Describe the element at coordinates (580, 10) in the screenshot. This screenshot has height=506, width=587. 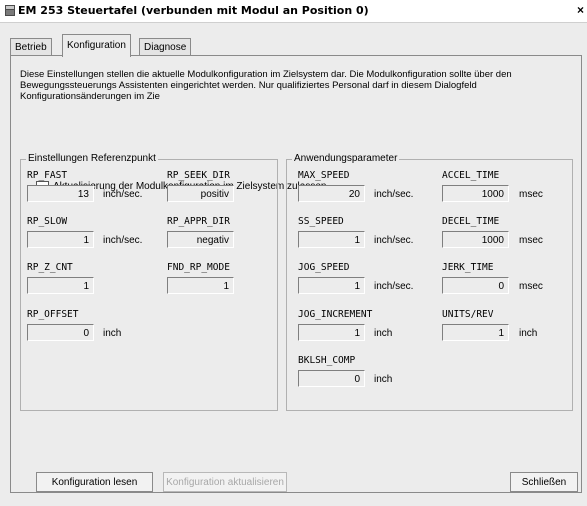
I see `close-icon: ×` at that location.